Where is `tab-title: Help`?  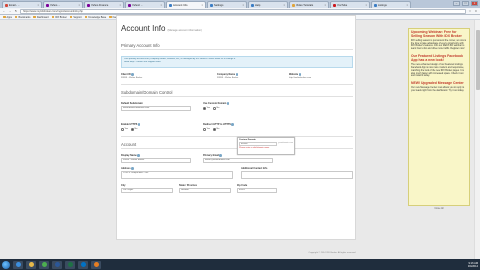
tab-title: Help is located at coordinates (258, 5).